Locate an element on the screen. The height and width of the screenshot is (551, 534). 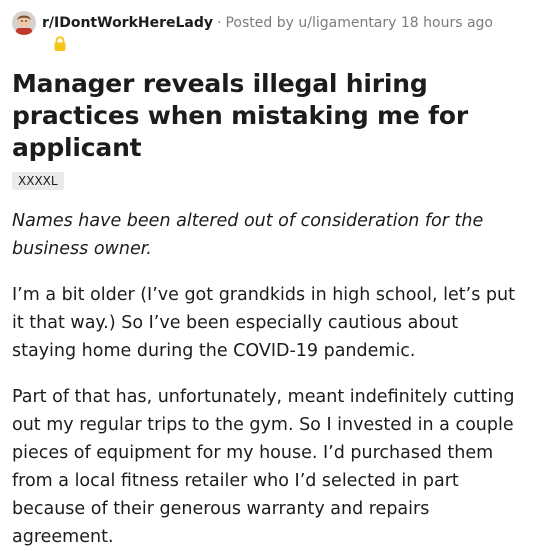
username-link: u/ligamentary is located at coordinates (347, 23).